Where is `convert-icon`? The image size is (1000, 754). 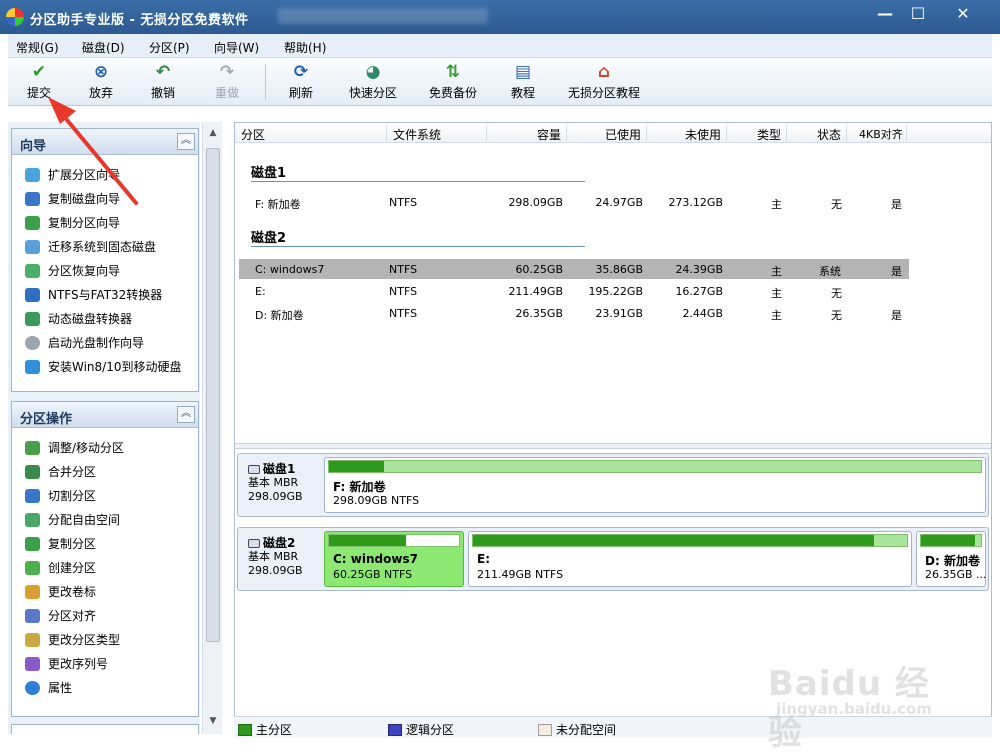 convert-icon is located at coordinates (32, 295).